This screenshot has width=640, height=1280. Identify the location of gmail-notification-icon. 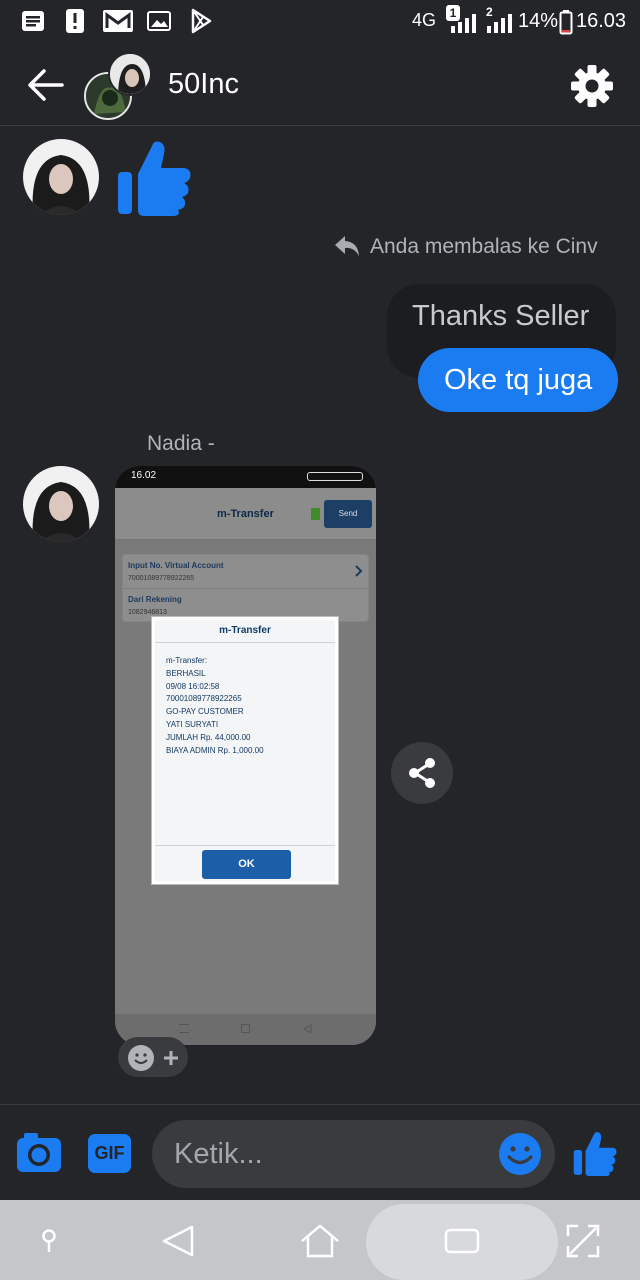
(118, 21).